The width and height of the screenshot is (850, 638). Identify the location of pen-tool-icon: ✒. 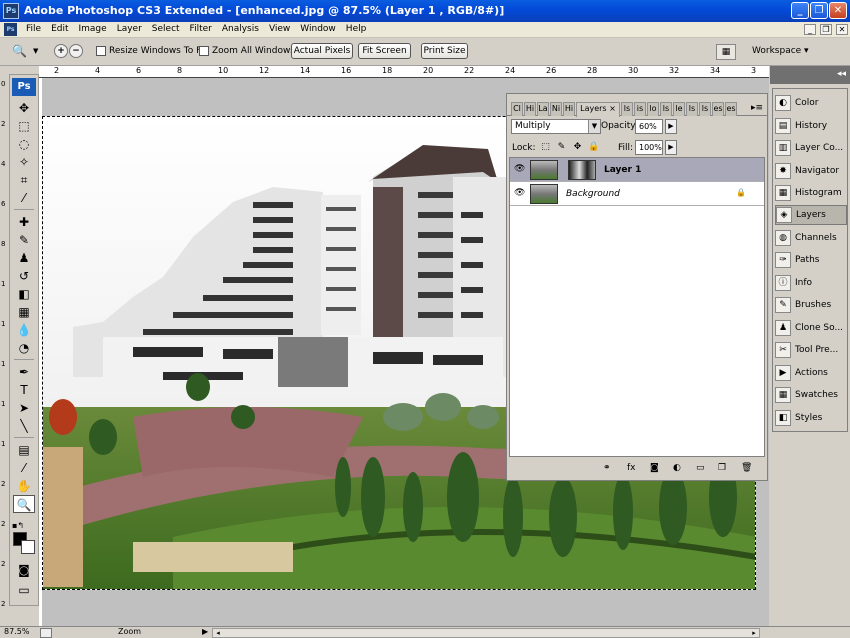
(24, 372).